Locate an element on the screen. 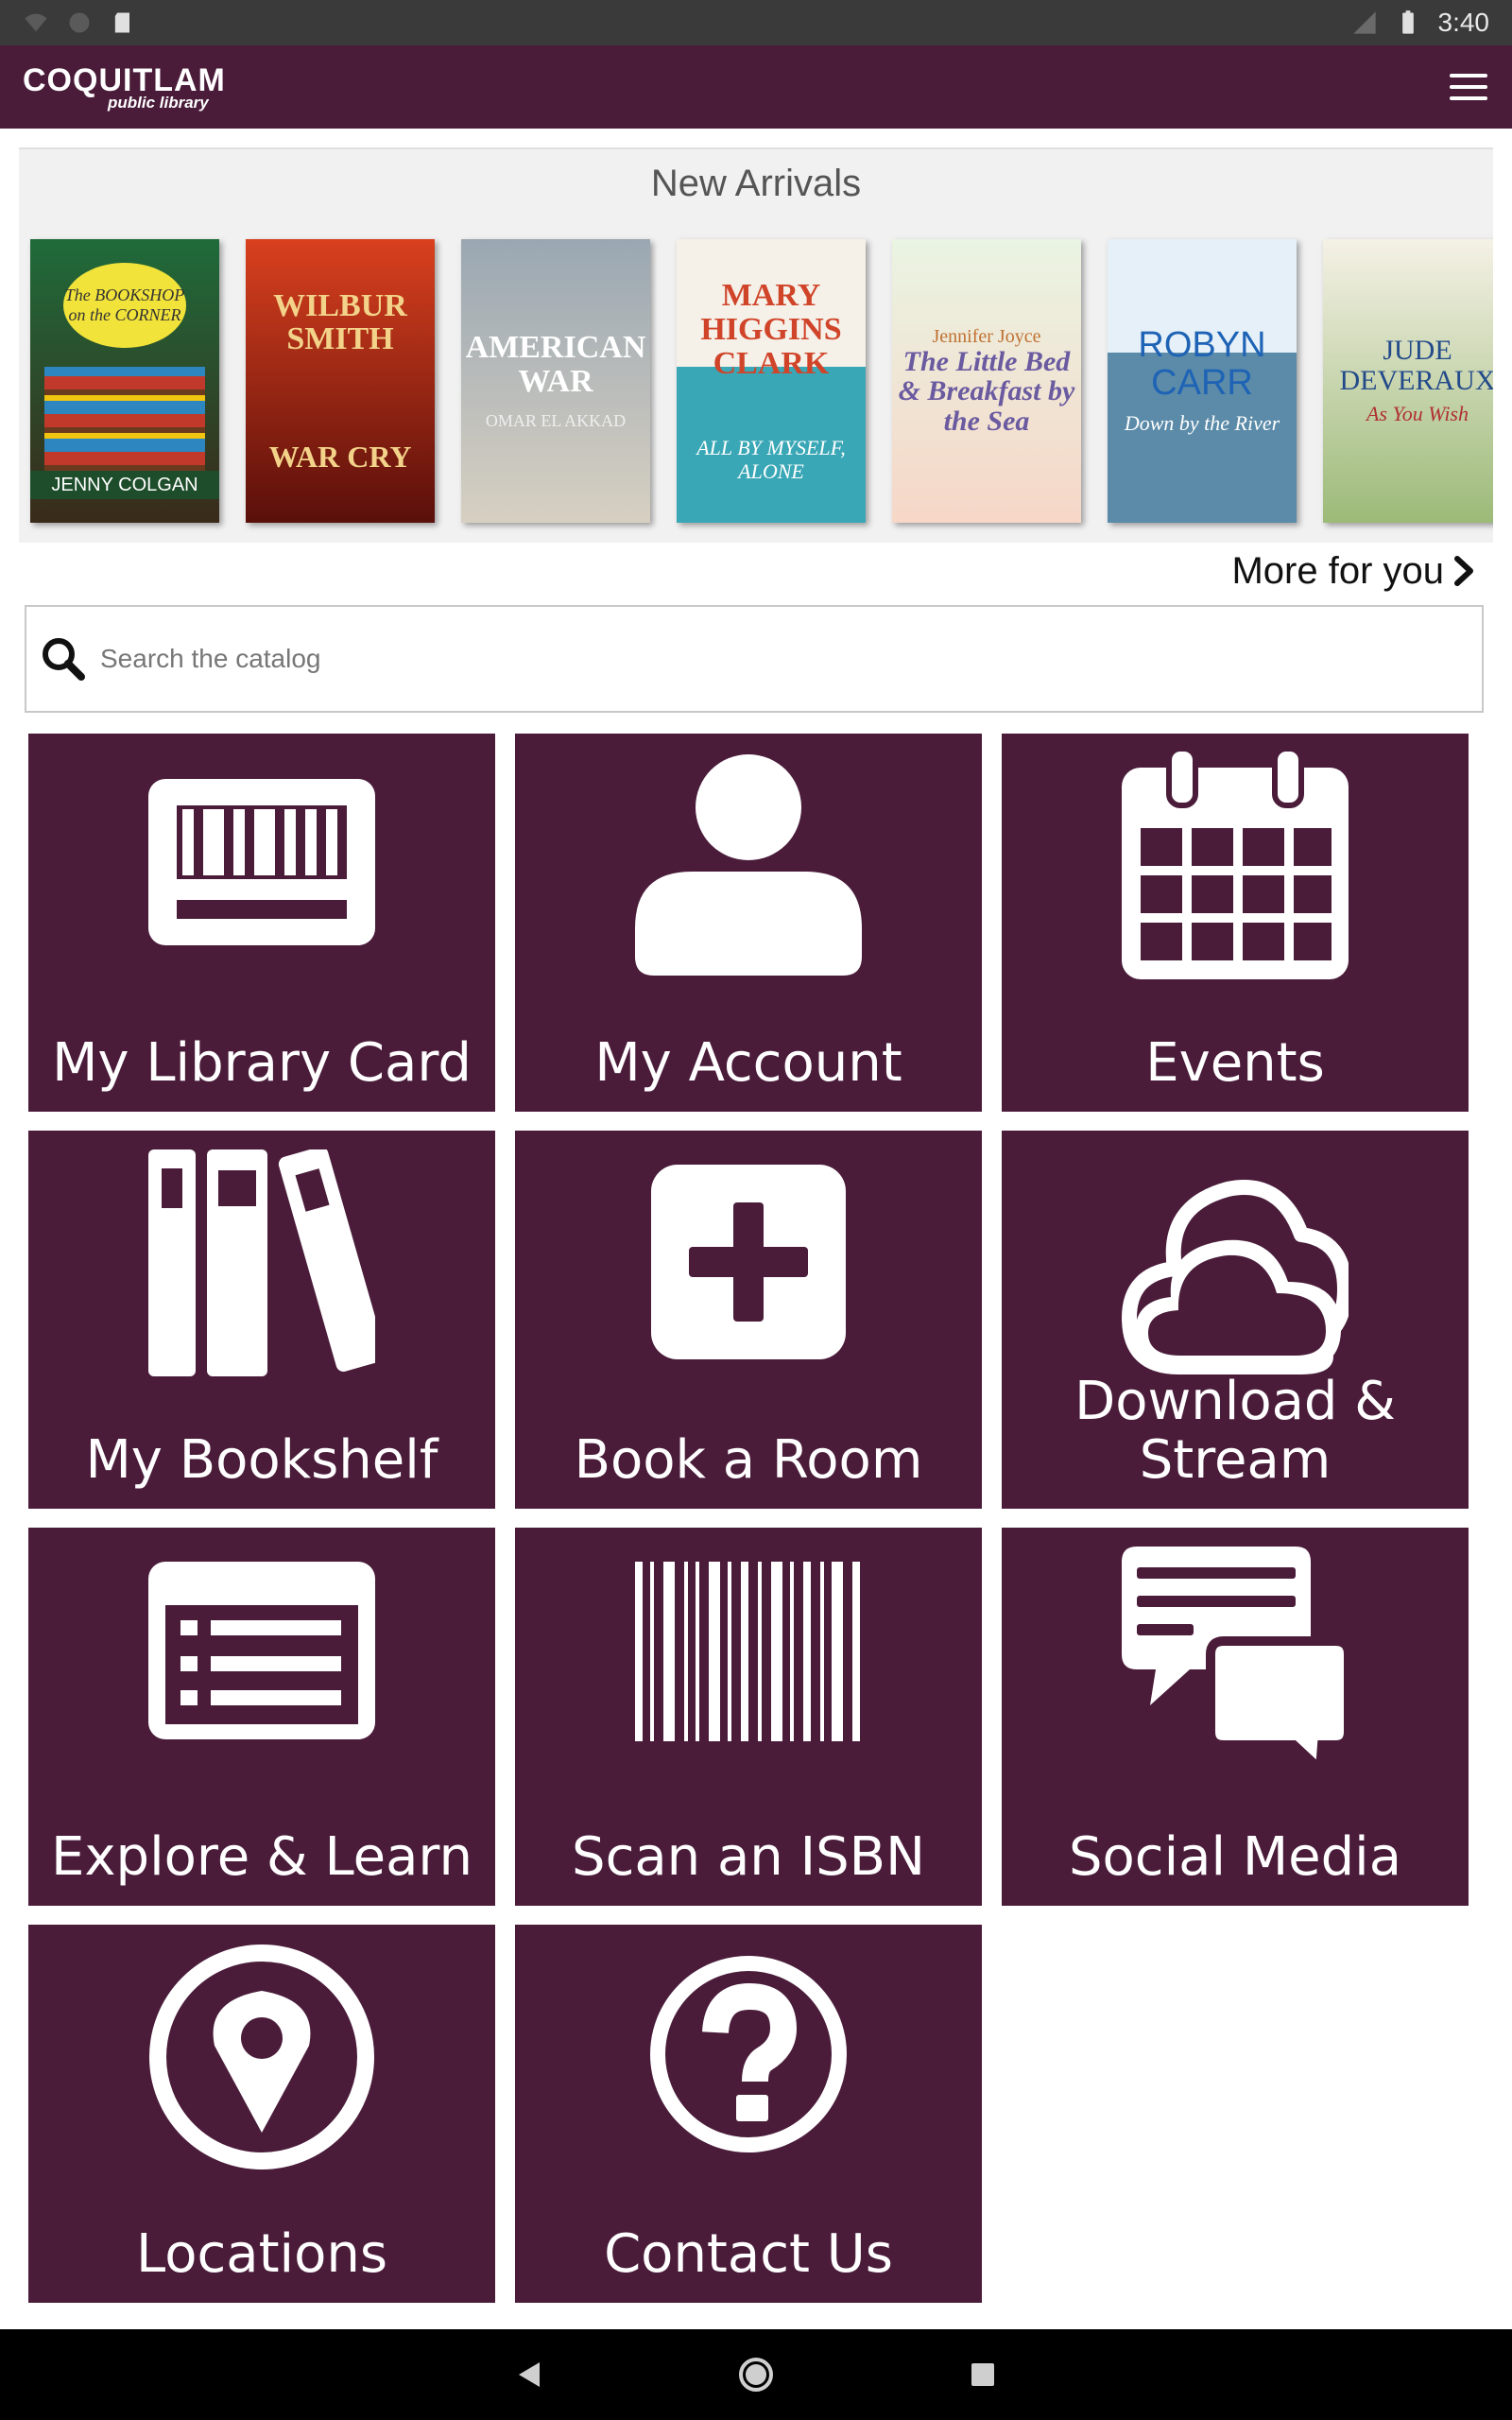  logo-sub-text: public library is located at coordinates (158, 103).